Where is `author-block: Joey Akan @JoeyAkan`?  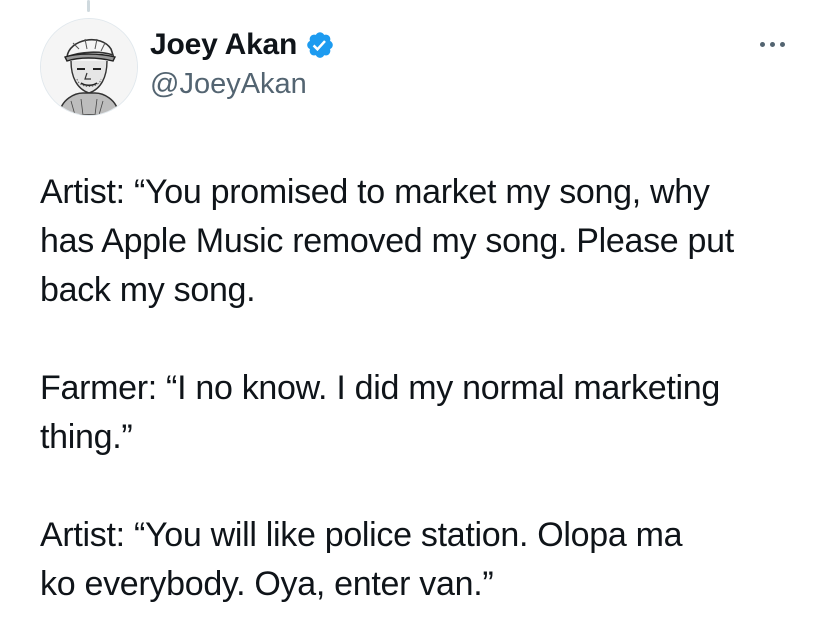
author-block: Joey Akan @JoeyAkan is located at coordinates (242, 63).